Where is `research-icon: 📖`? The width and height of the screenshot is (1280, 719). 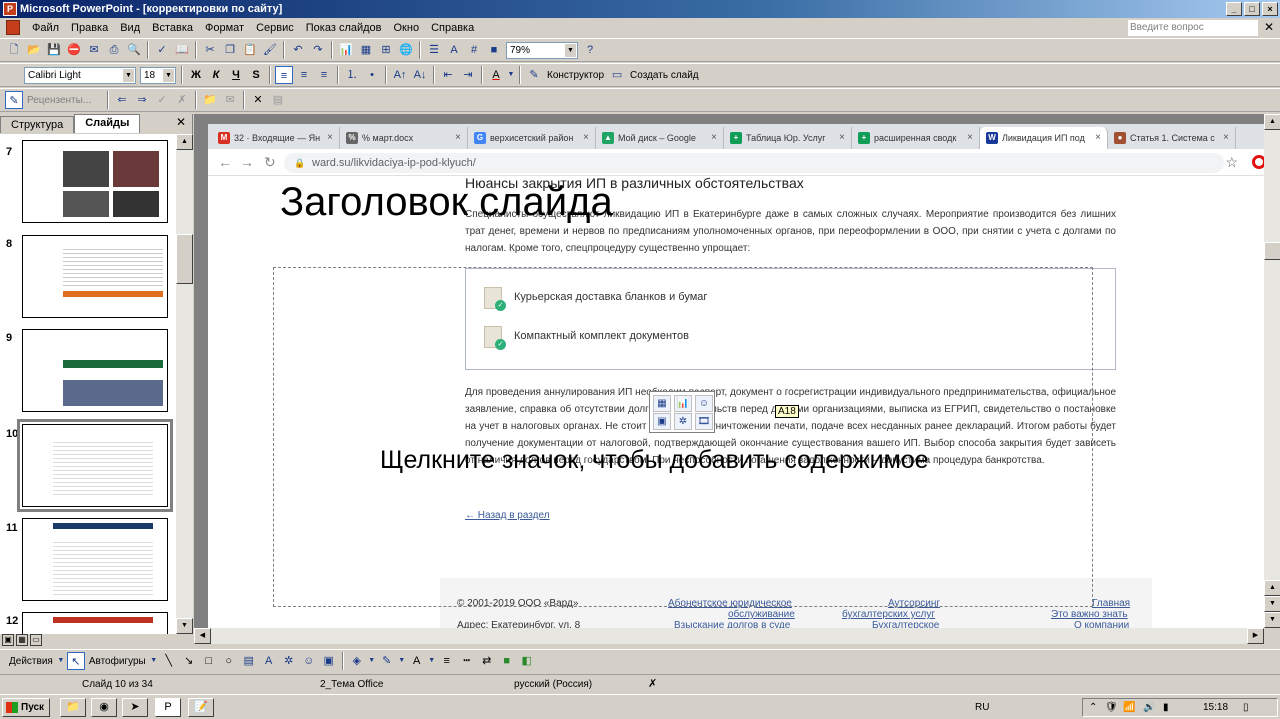 research-icon: 📖 is located at coordinates (182, 50).